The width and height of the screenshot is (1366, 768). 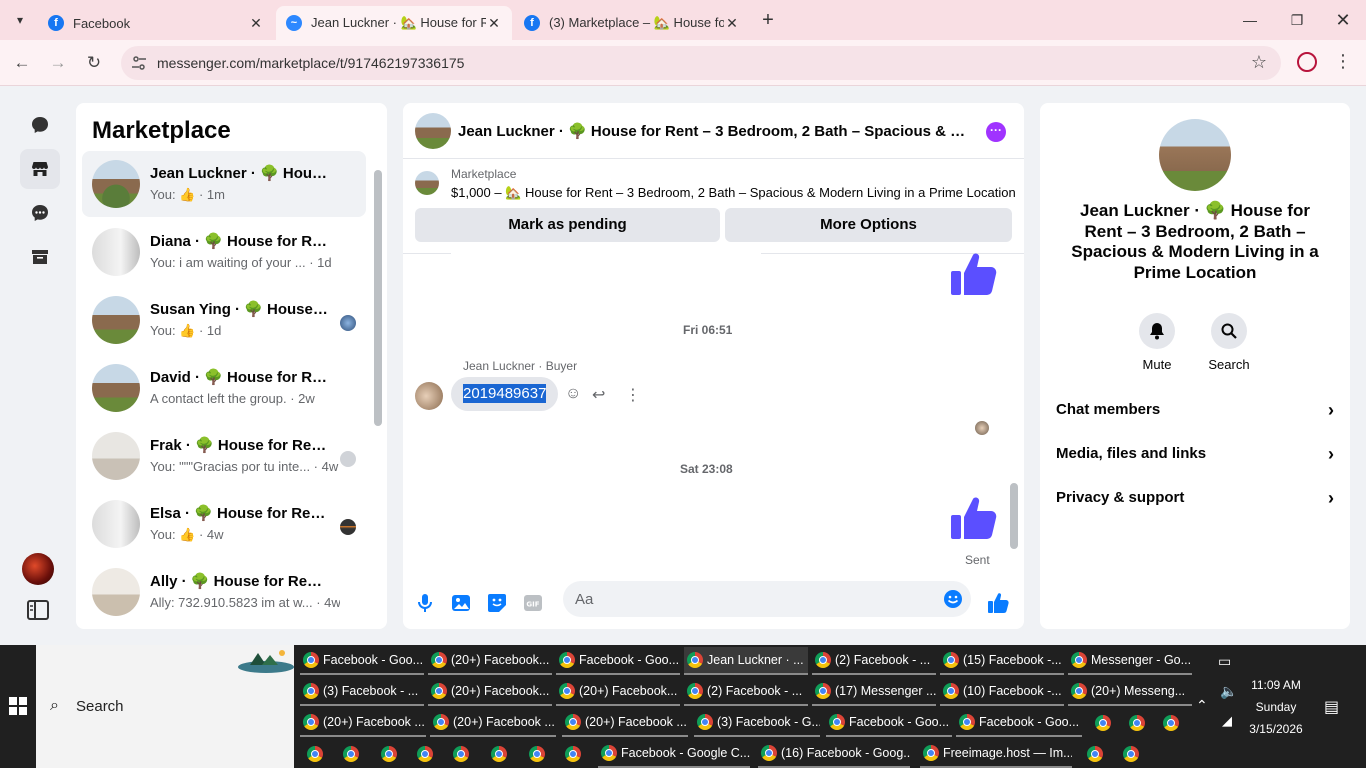 What do you see at coordinates (767, 599) in the screenshot?
I see `message-input: Aa` at bounding box center [767, 599].